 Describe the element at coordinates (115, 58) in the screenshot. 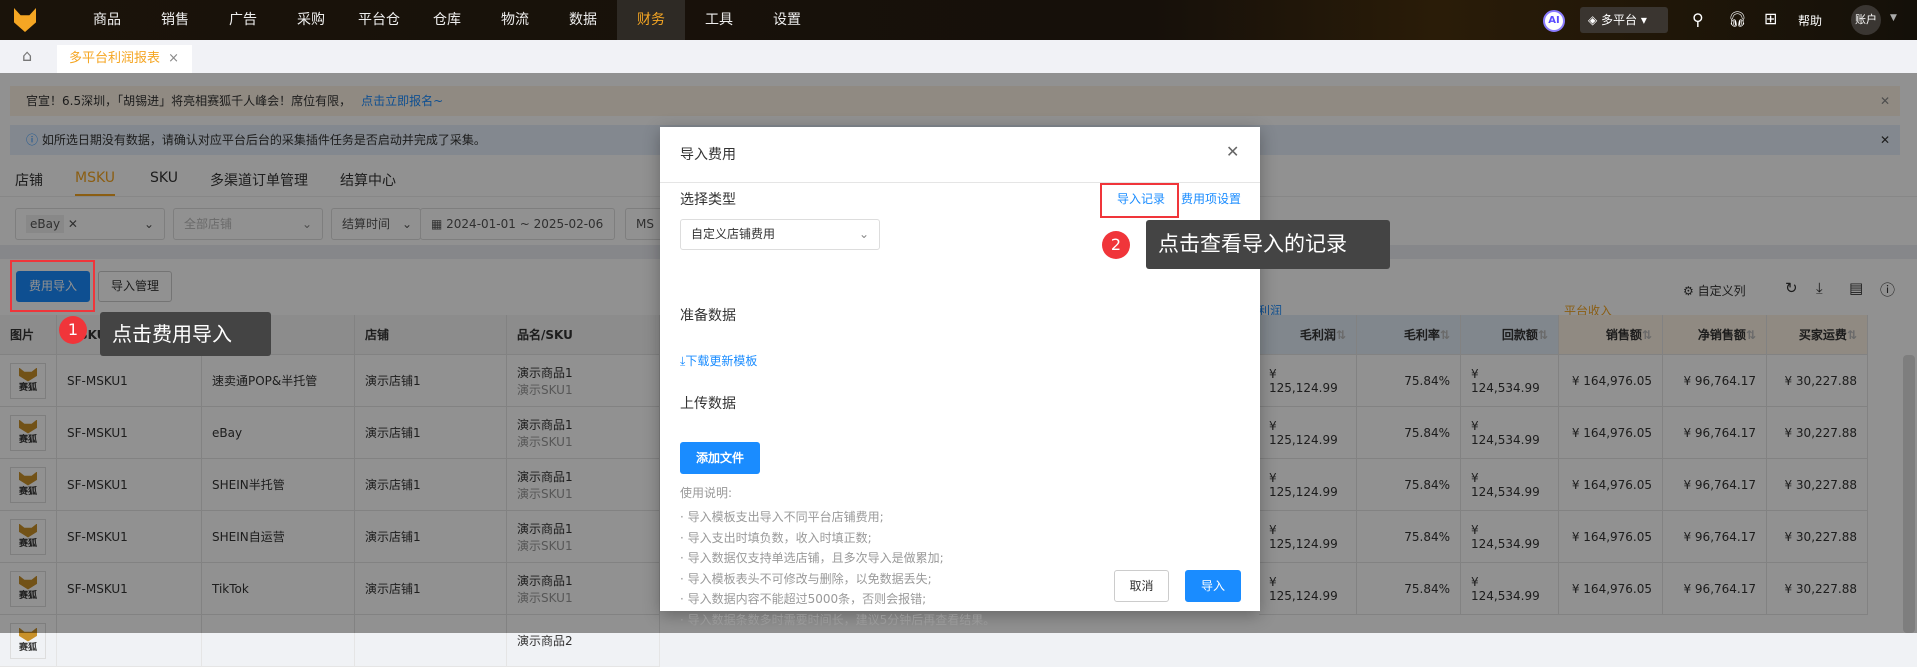

I see `tab-label: 多平台利润报表` at that location.